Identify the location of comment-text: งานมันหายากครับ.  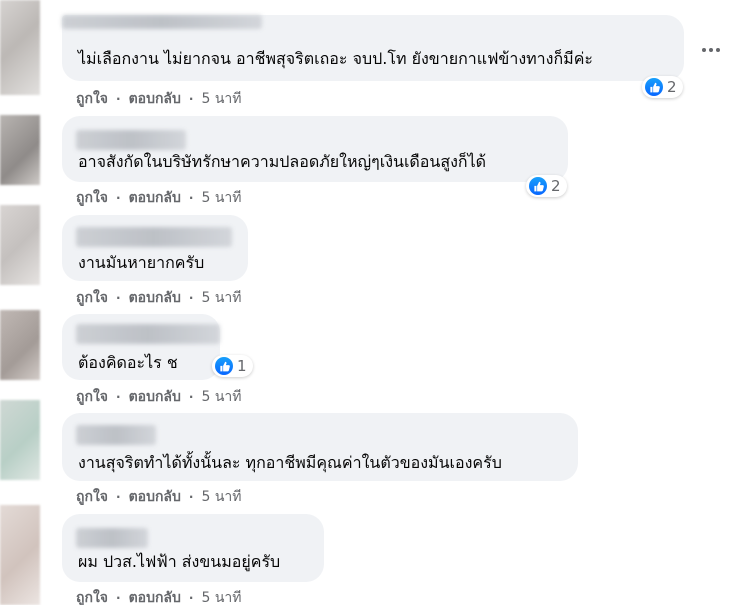
(141, 262).